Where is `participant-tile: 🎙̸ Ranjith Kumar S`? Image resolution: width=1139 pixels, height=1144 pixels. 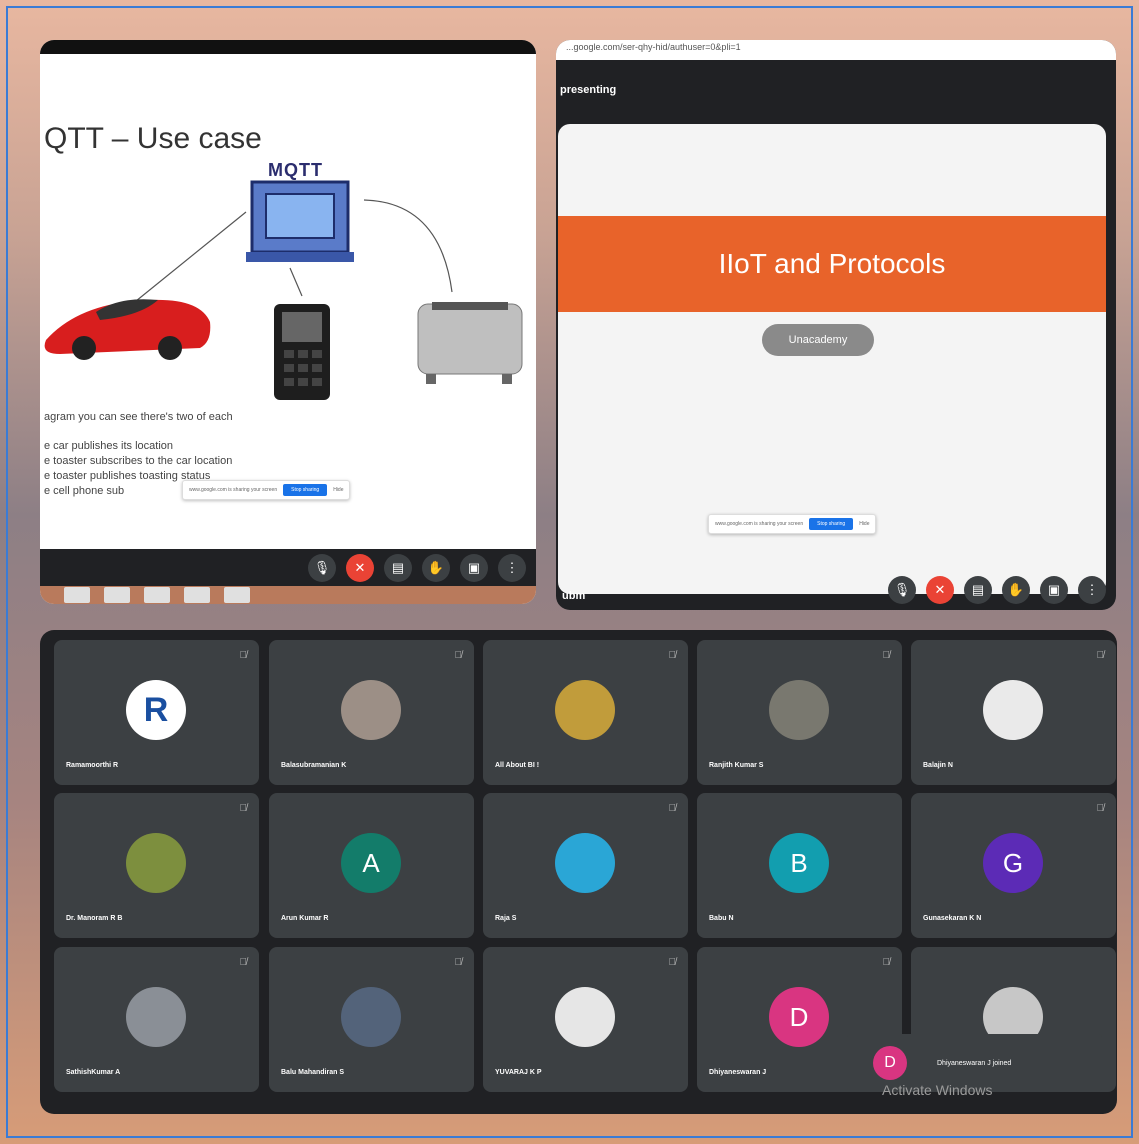
participant-tile: 🎙̸ Ranjith Kumar S is located at coordinates (799, 712).